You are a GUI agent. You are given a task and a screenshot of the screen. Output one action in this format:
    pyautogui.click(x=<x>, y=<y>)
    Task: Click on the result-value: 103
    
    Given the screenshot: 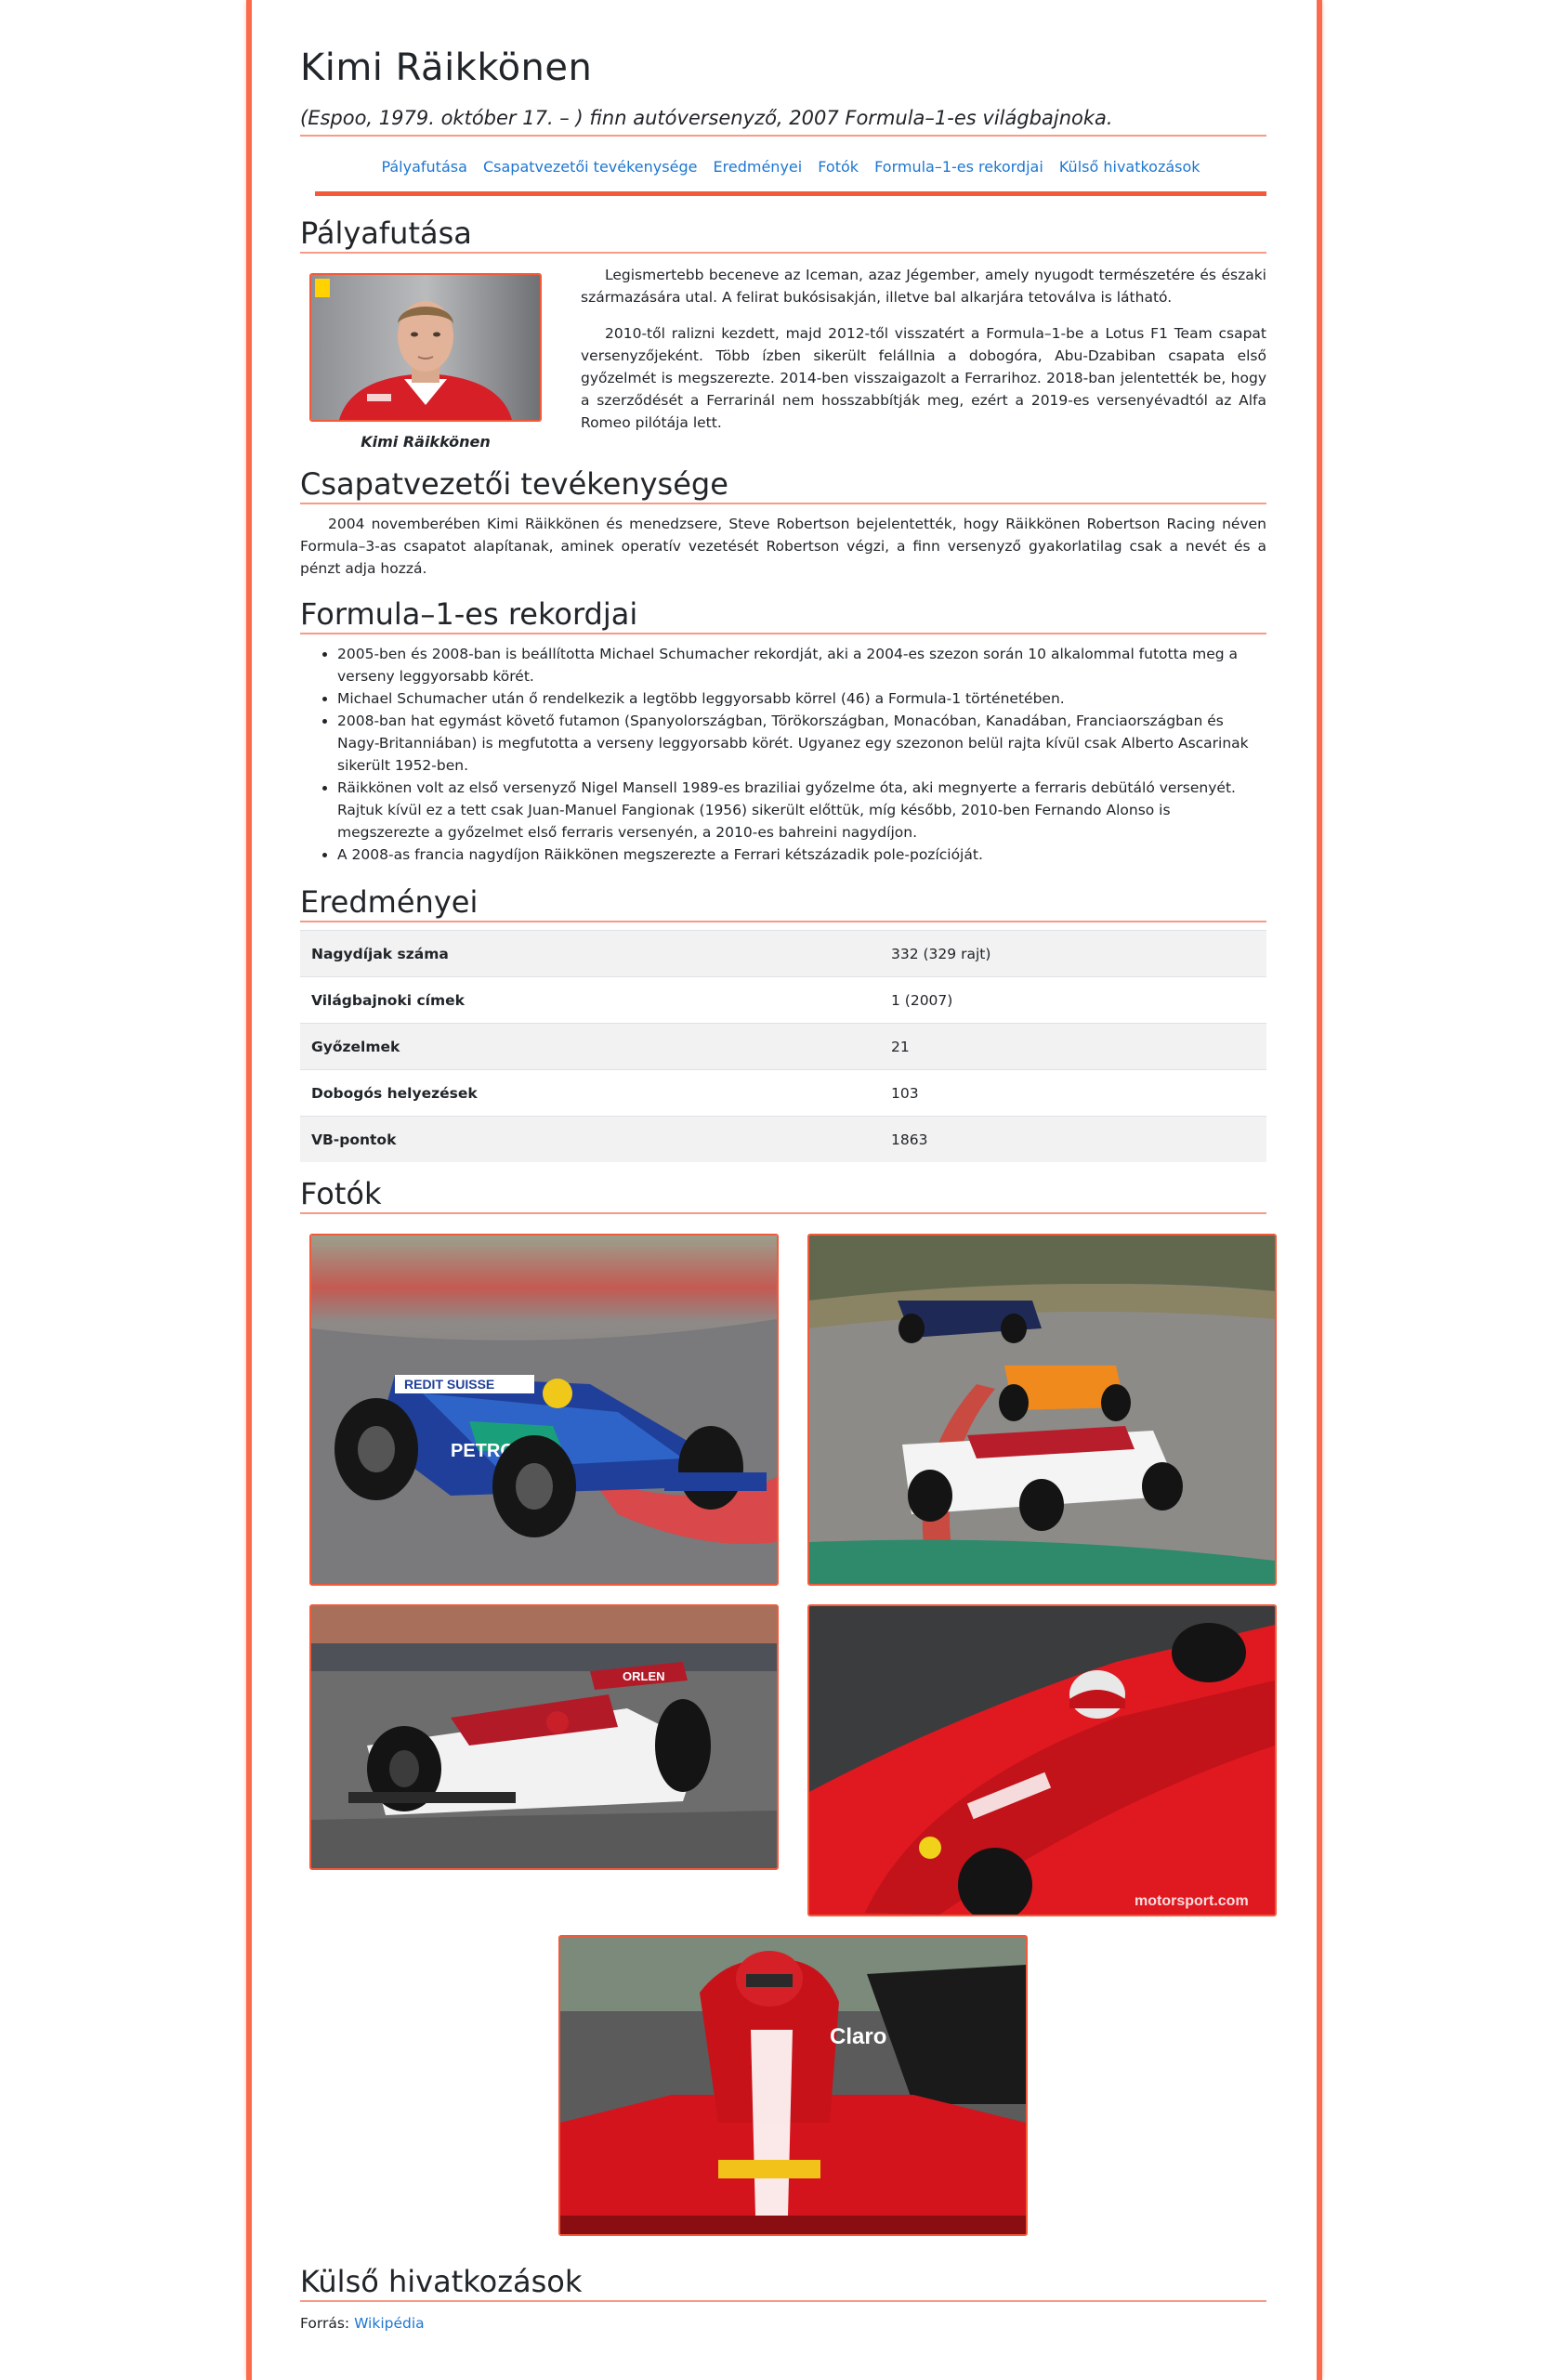 What is the action you would take?
    pyautogui.click(x=1073, y=1093)
    